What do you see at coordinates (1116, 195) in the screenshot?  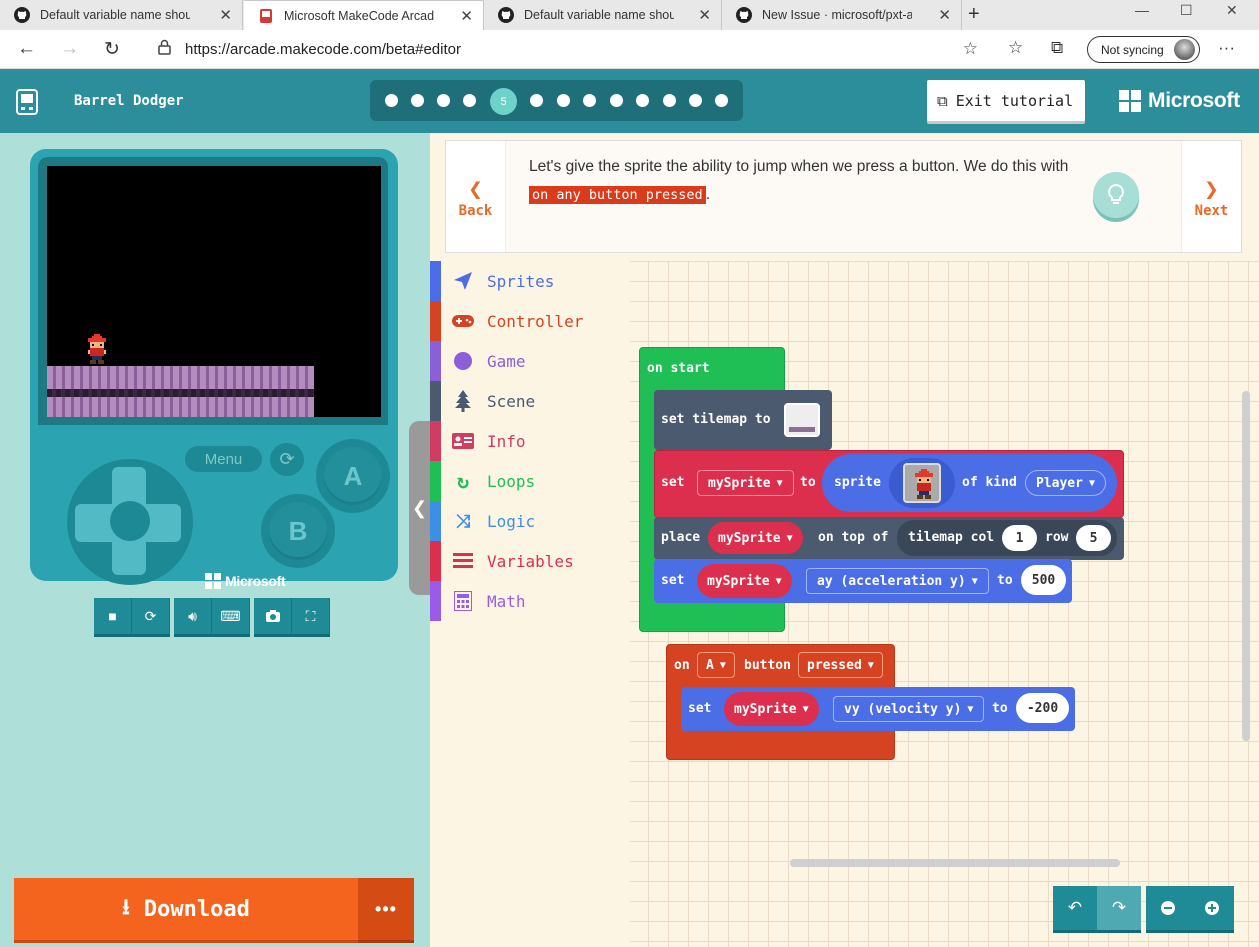 I see `lightbulb-icon` at bounding box center [1116, 195].